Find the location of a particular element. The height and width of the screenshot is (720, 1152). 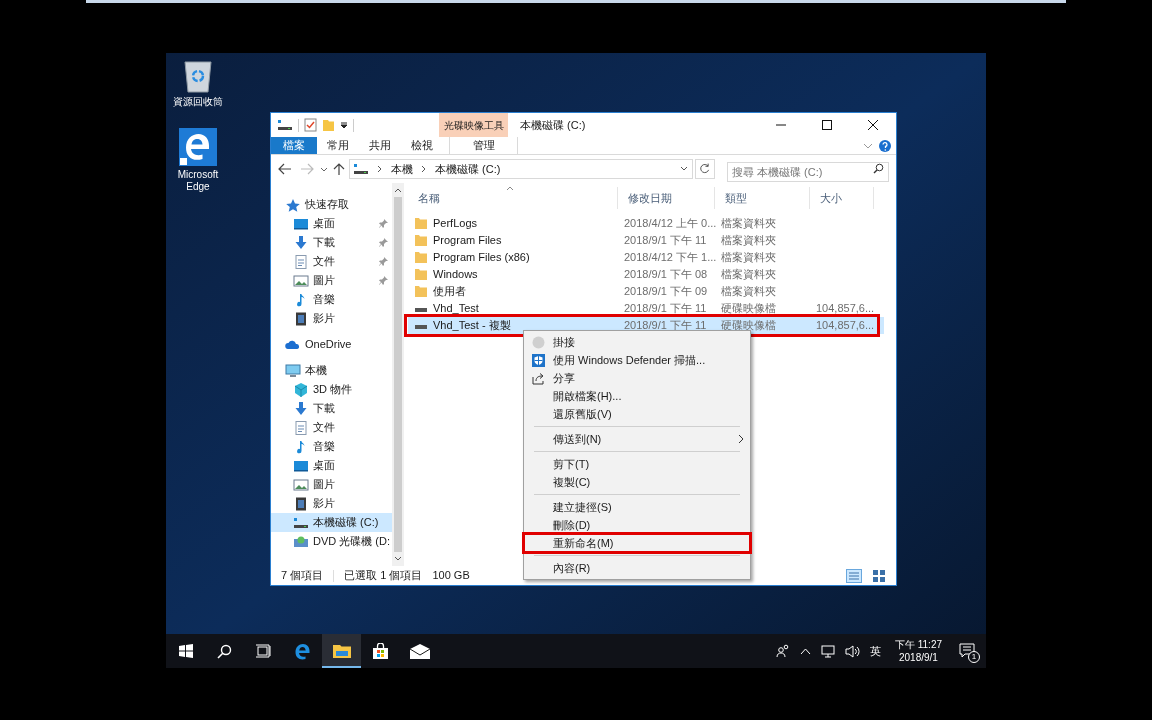

ribbon-tab: 檢視 is located at coordinates (422, 145).